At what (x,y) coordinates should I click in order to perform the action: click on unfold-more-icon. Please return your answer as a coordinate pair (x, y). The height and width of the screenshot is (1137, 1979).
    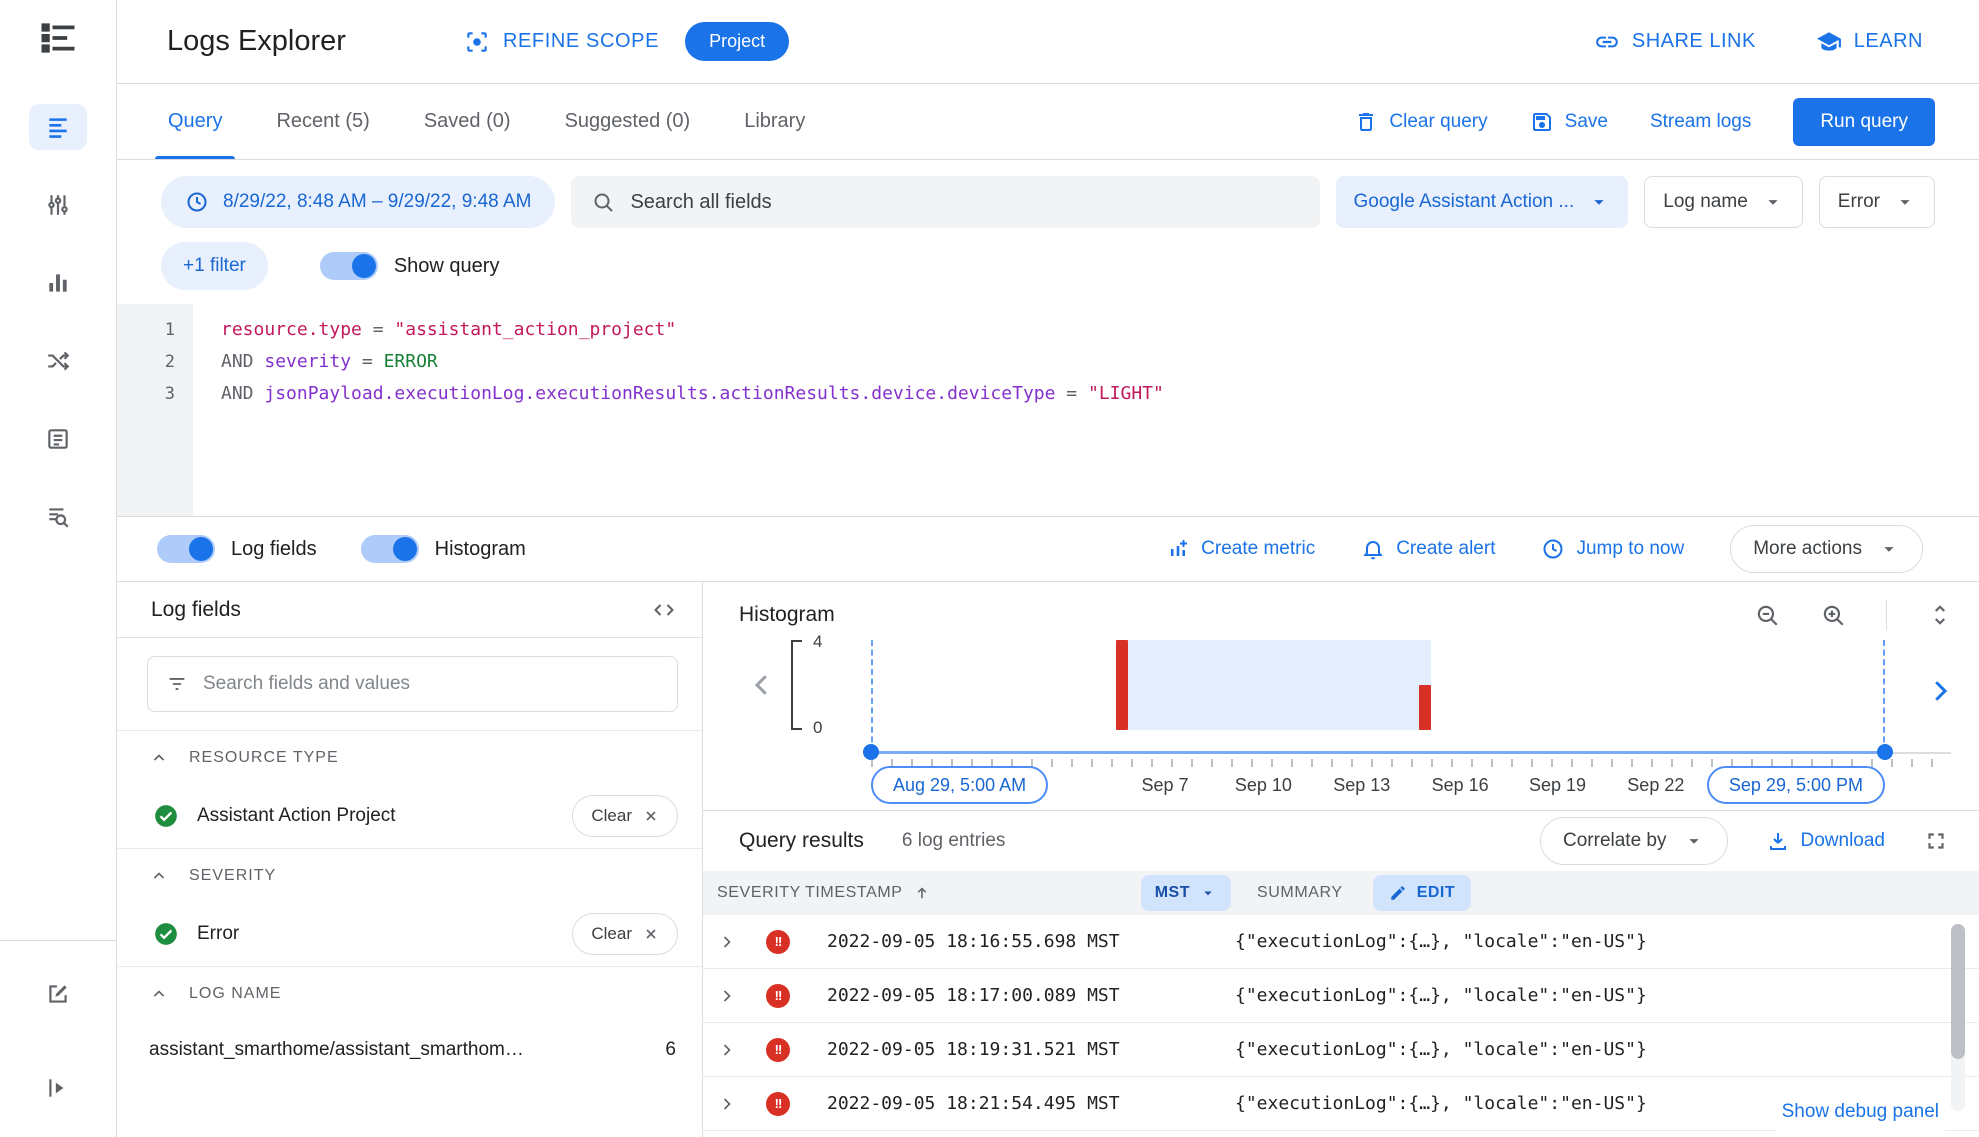
    Looking at the image, I should click on (1940, 615).